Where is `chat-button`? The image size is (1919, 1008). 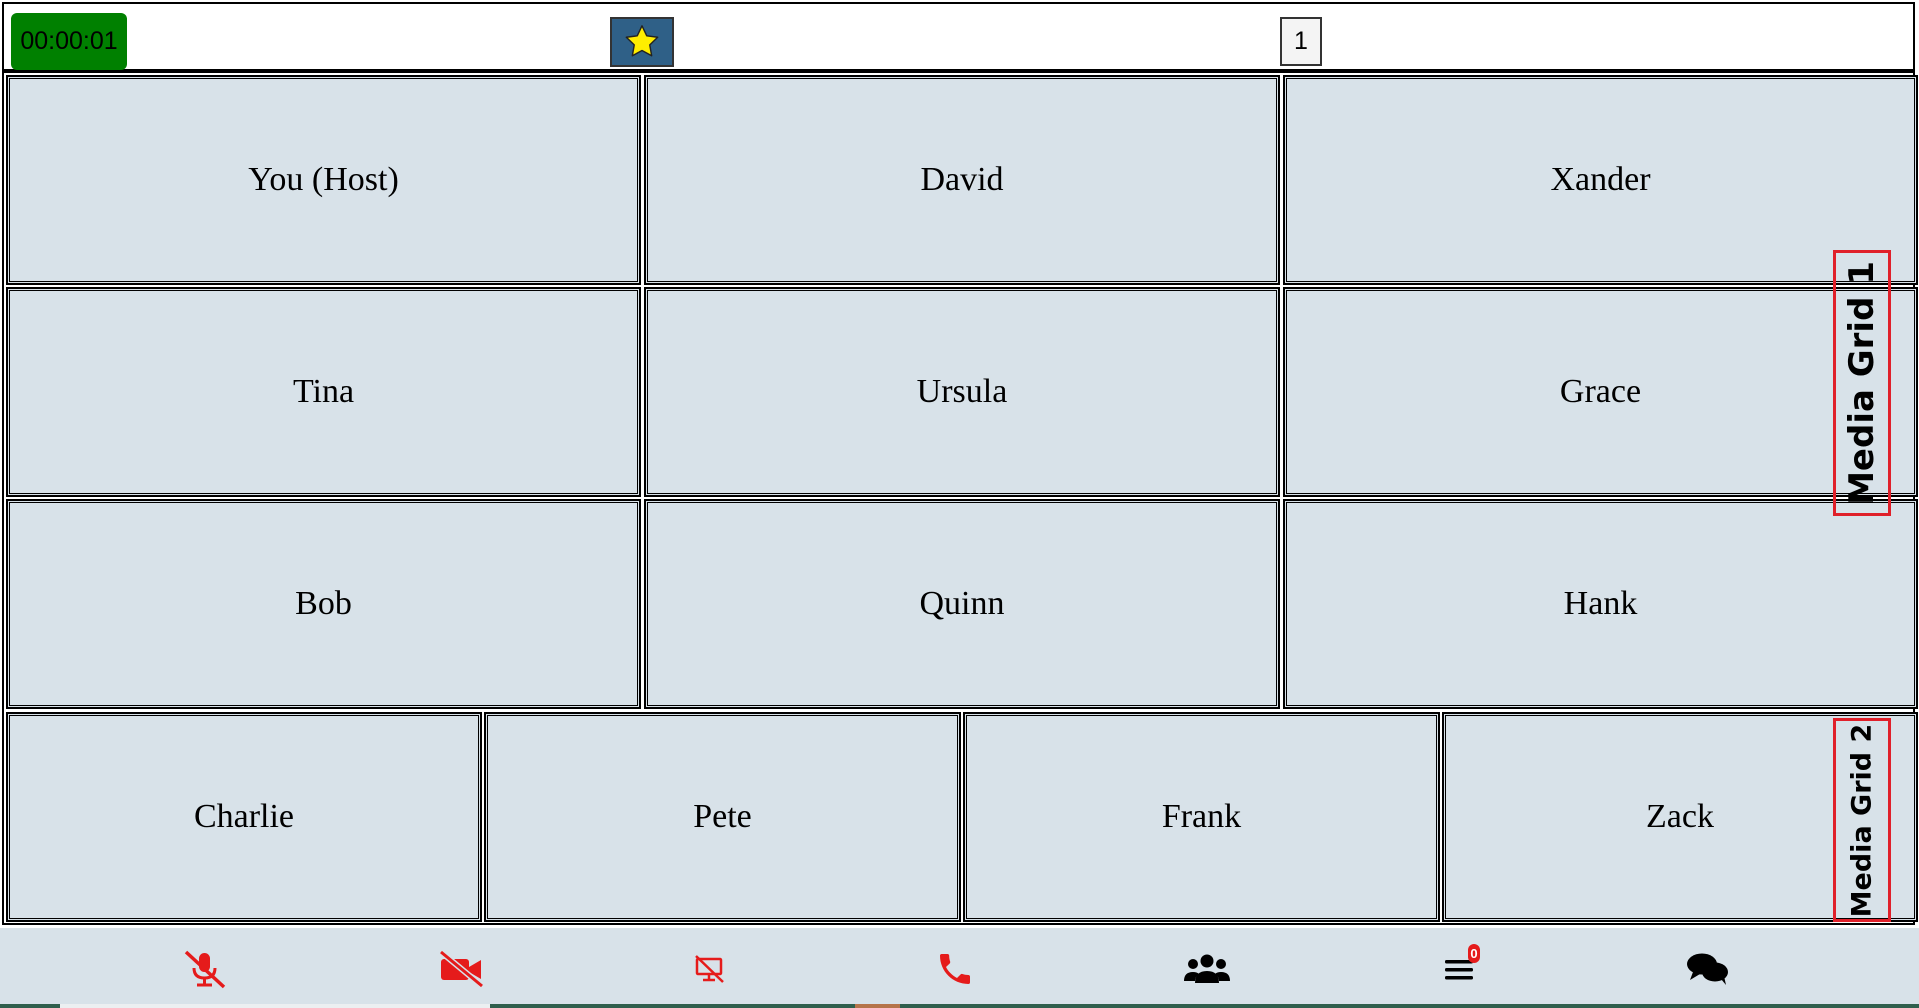
chat-button is located at coordinates (1708, 969).